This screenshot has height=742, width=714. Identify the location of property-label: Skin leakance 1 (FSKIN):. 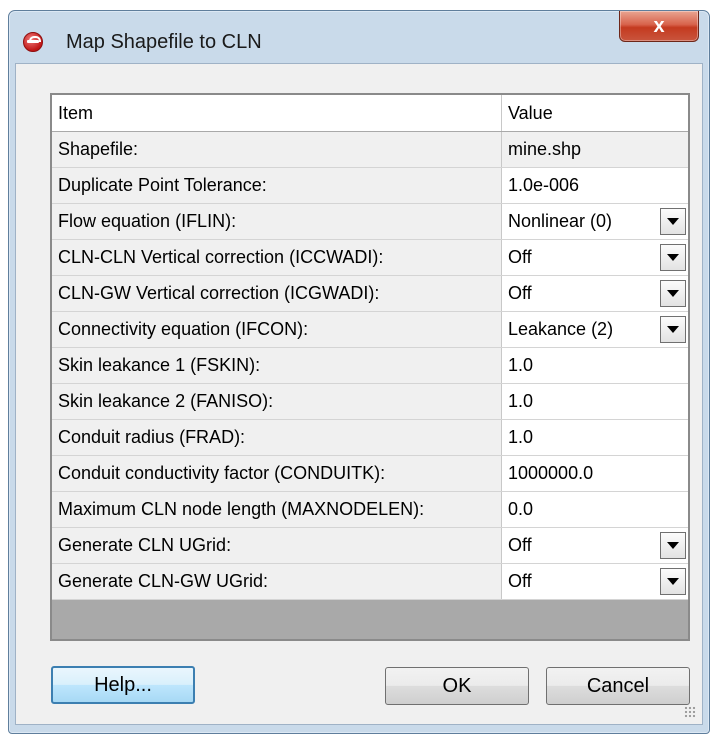
(277, 365).